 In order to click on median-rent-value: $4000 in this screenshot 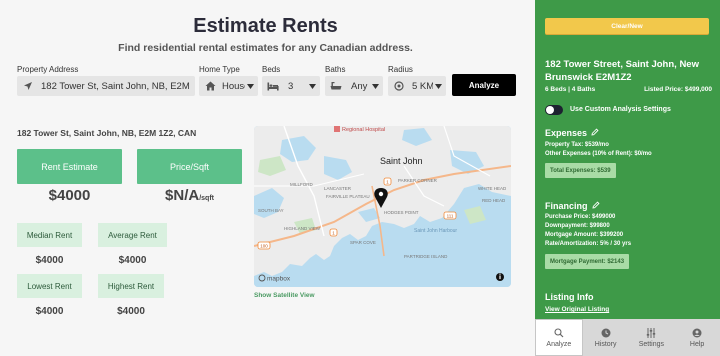, I will do `click(49, 260)`.